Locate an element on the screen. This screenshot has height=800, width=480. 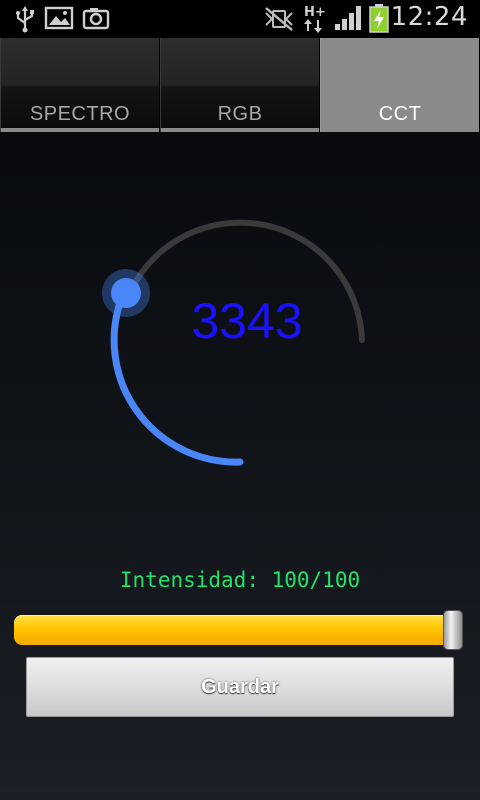
tab-label: RGB is located at coordinates (240, 114).